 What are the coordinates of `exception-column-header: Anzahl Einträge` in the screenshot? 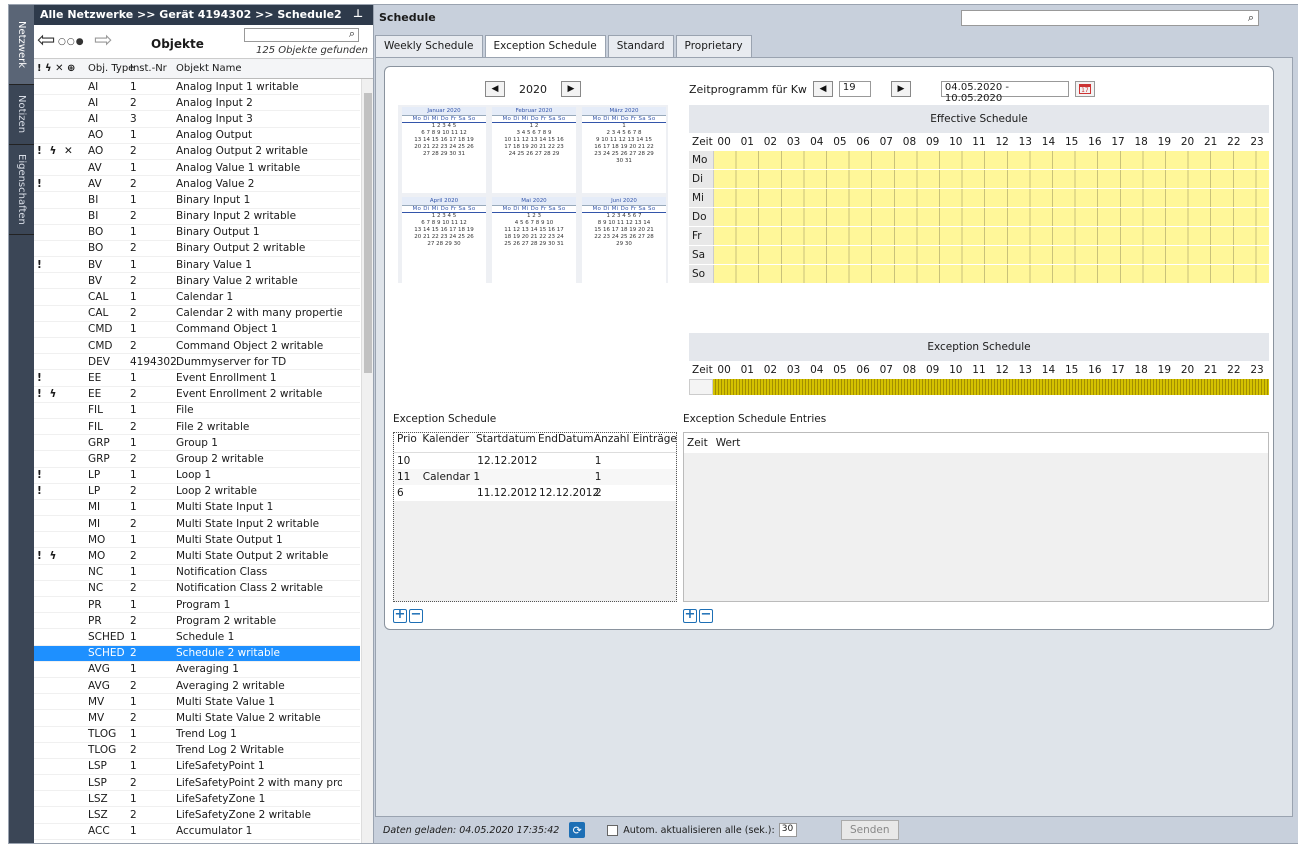 It's located at (634, 442).